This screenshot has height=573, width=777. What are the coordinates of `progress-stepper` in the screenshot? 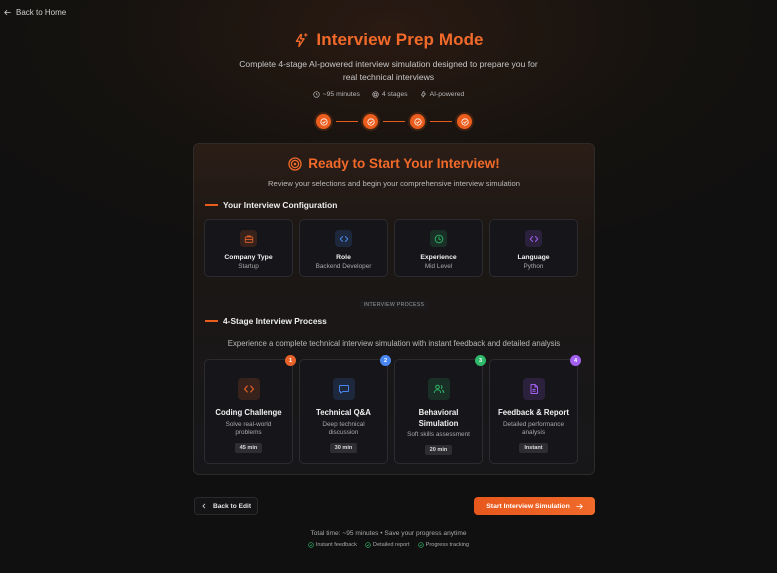 It's located at (394, 121).